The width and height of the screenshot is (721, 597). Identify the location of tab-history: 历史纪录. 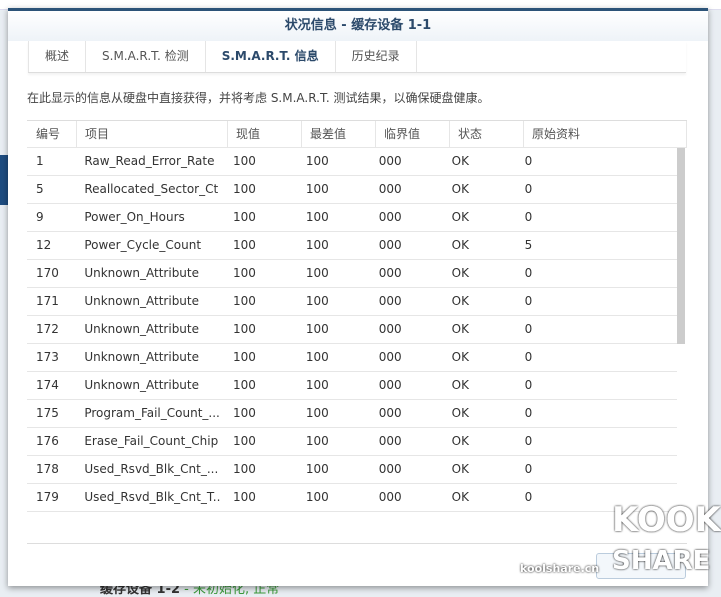
(376, 56).